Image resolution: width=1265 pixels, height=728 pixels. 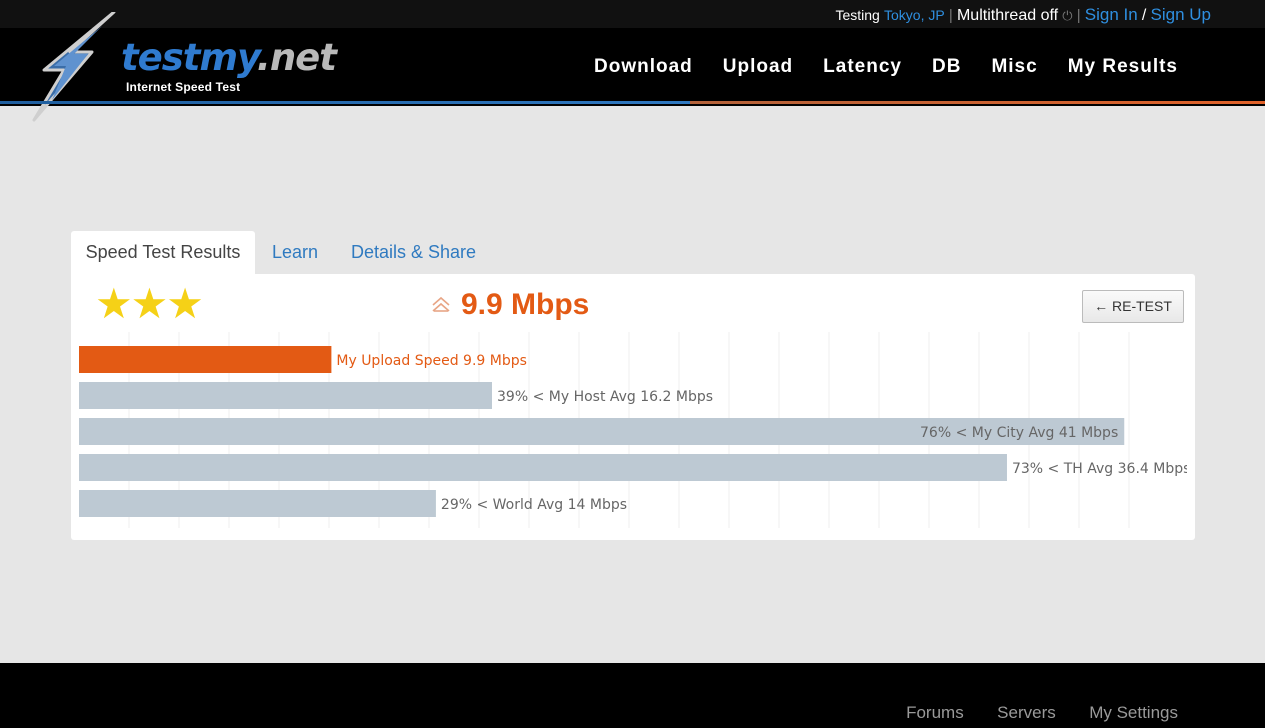 I want to click on upload-arrow-icon, so click(x=441, y=304).